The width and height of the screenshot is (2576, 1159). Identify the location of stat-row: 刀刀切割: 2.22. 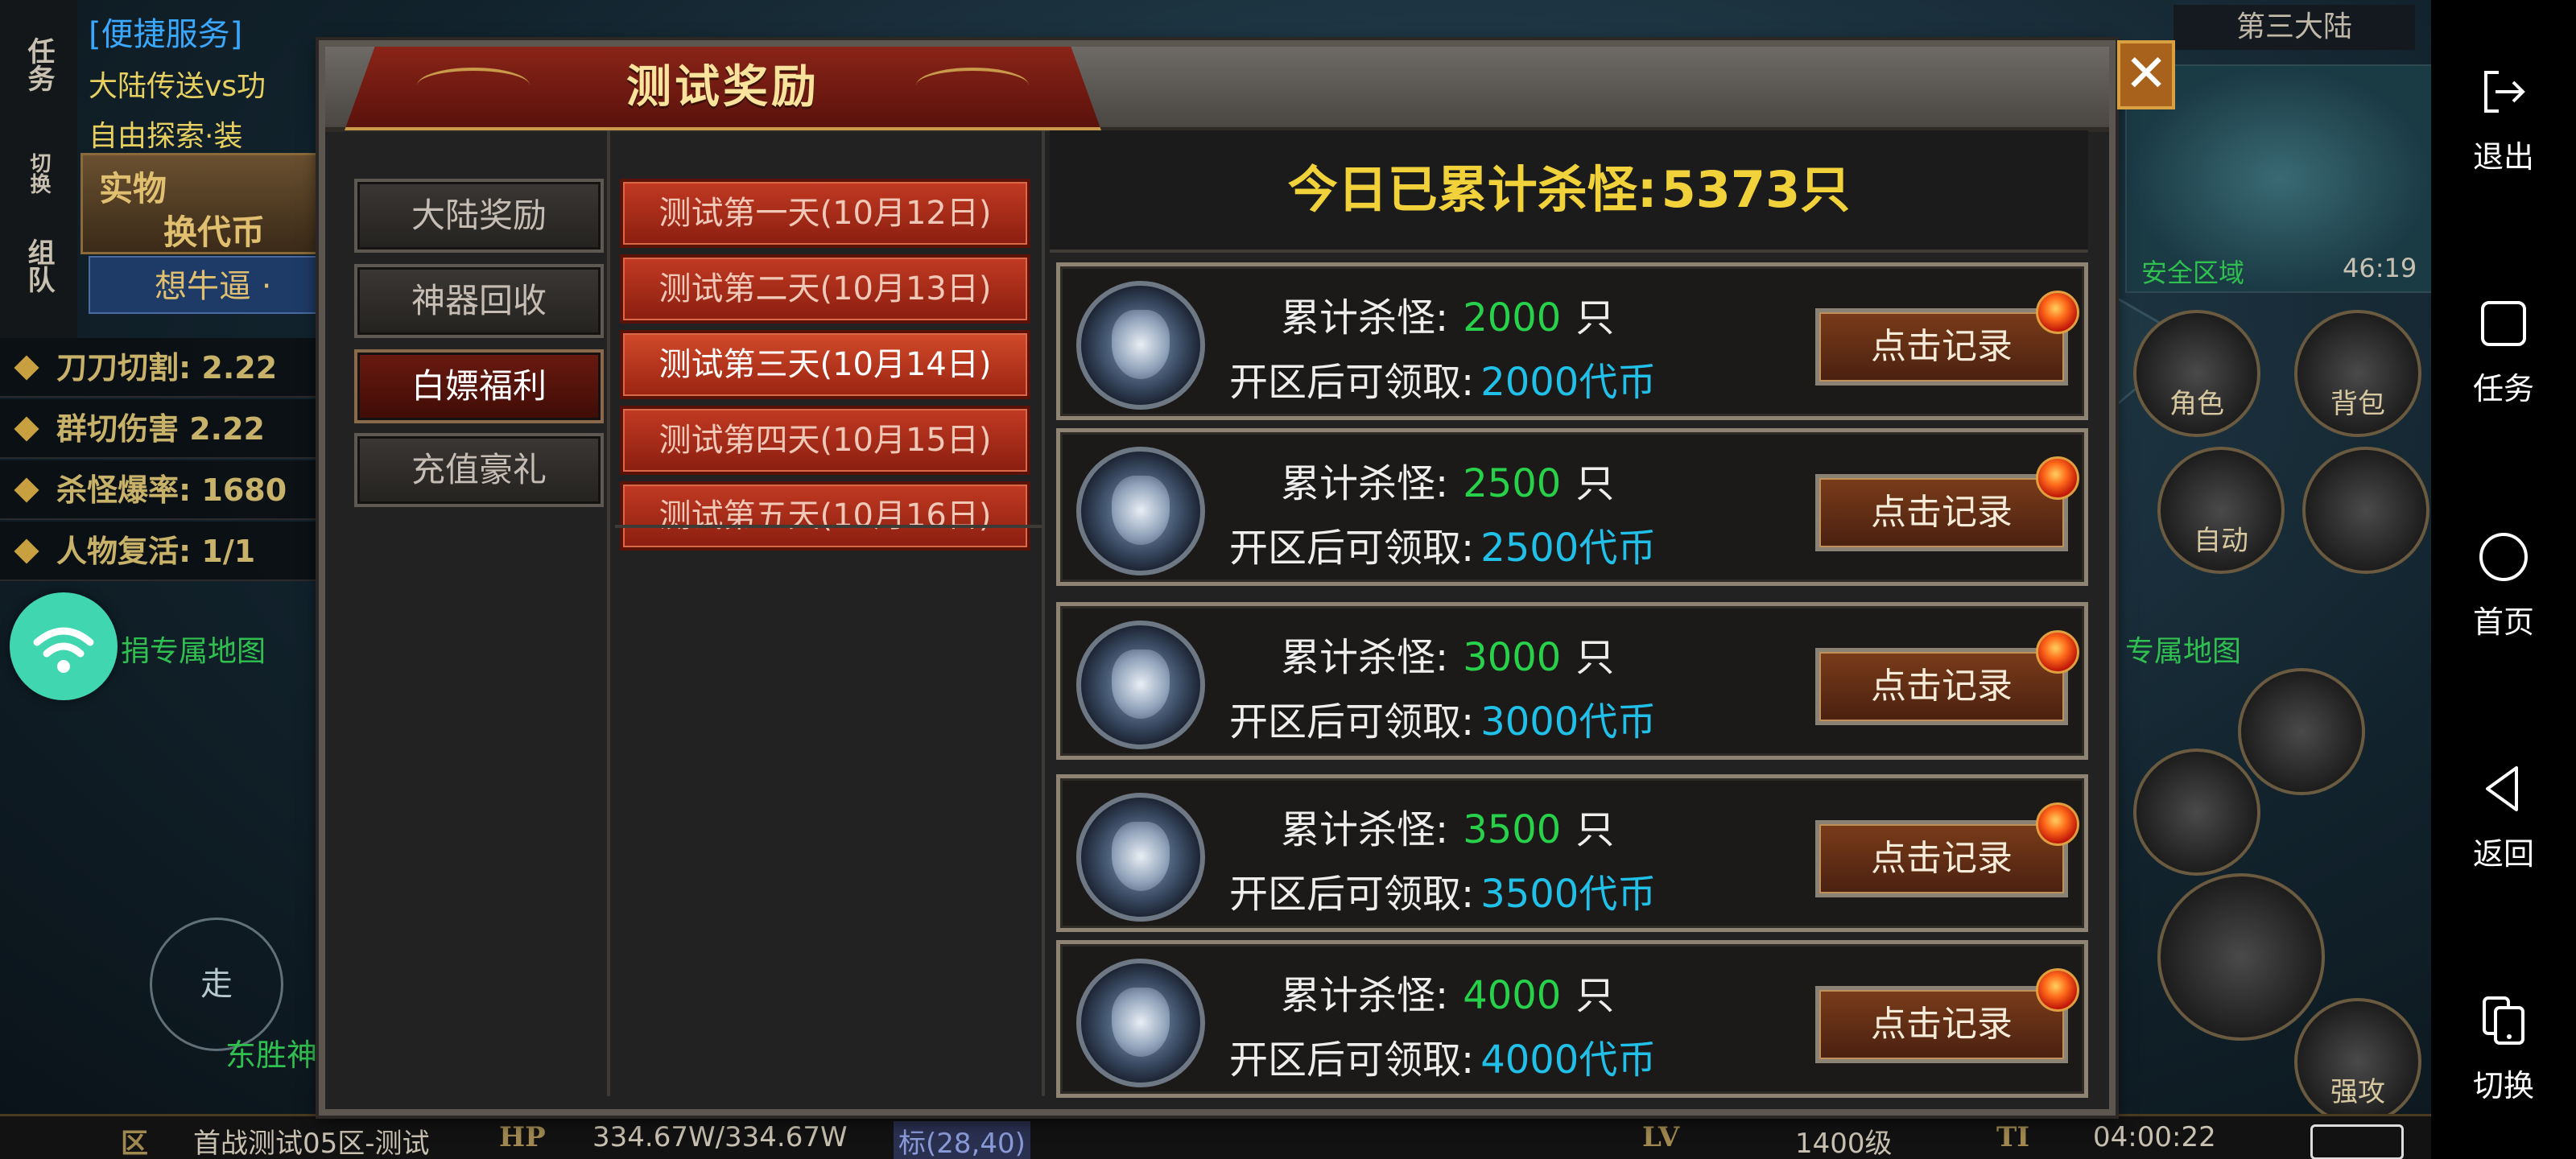
(169, 368).